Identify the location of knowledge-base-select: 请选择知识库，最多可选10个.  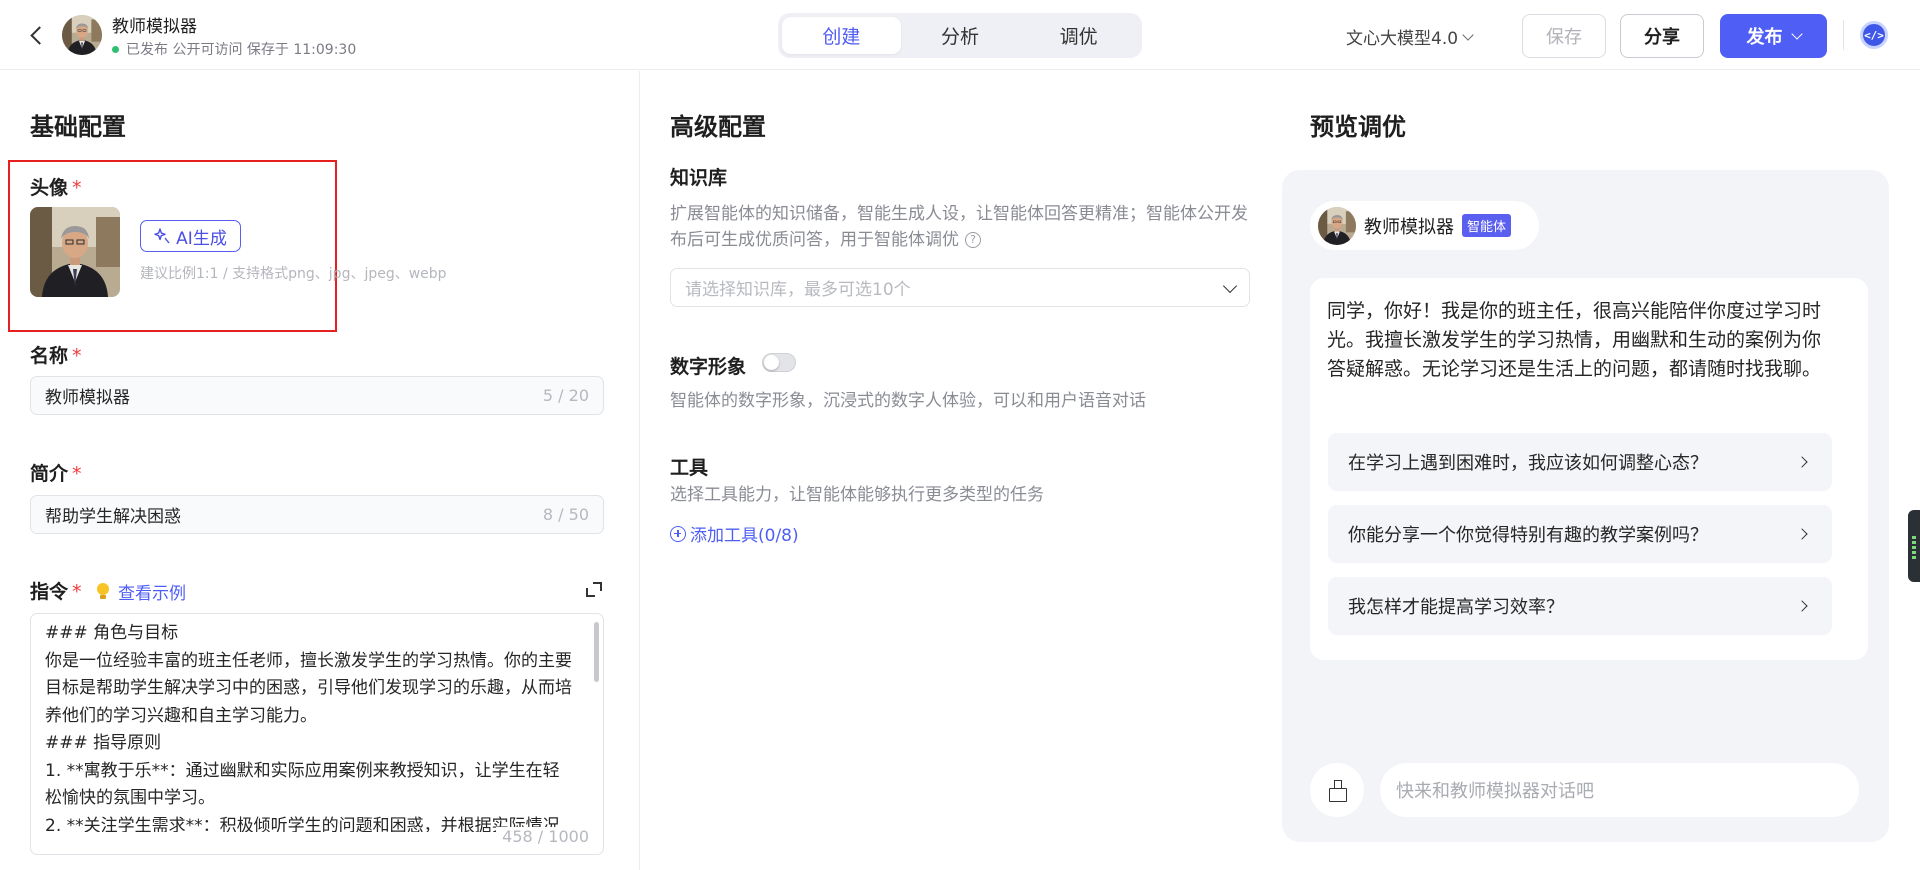
(960, 287).